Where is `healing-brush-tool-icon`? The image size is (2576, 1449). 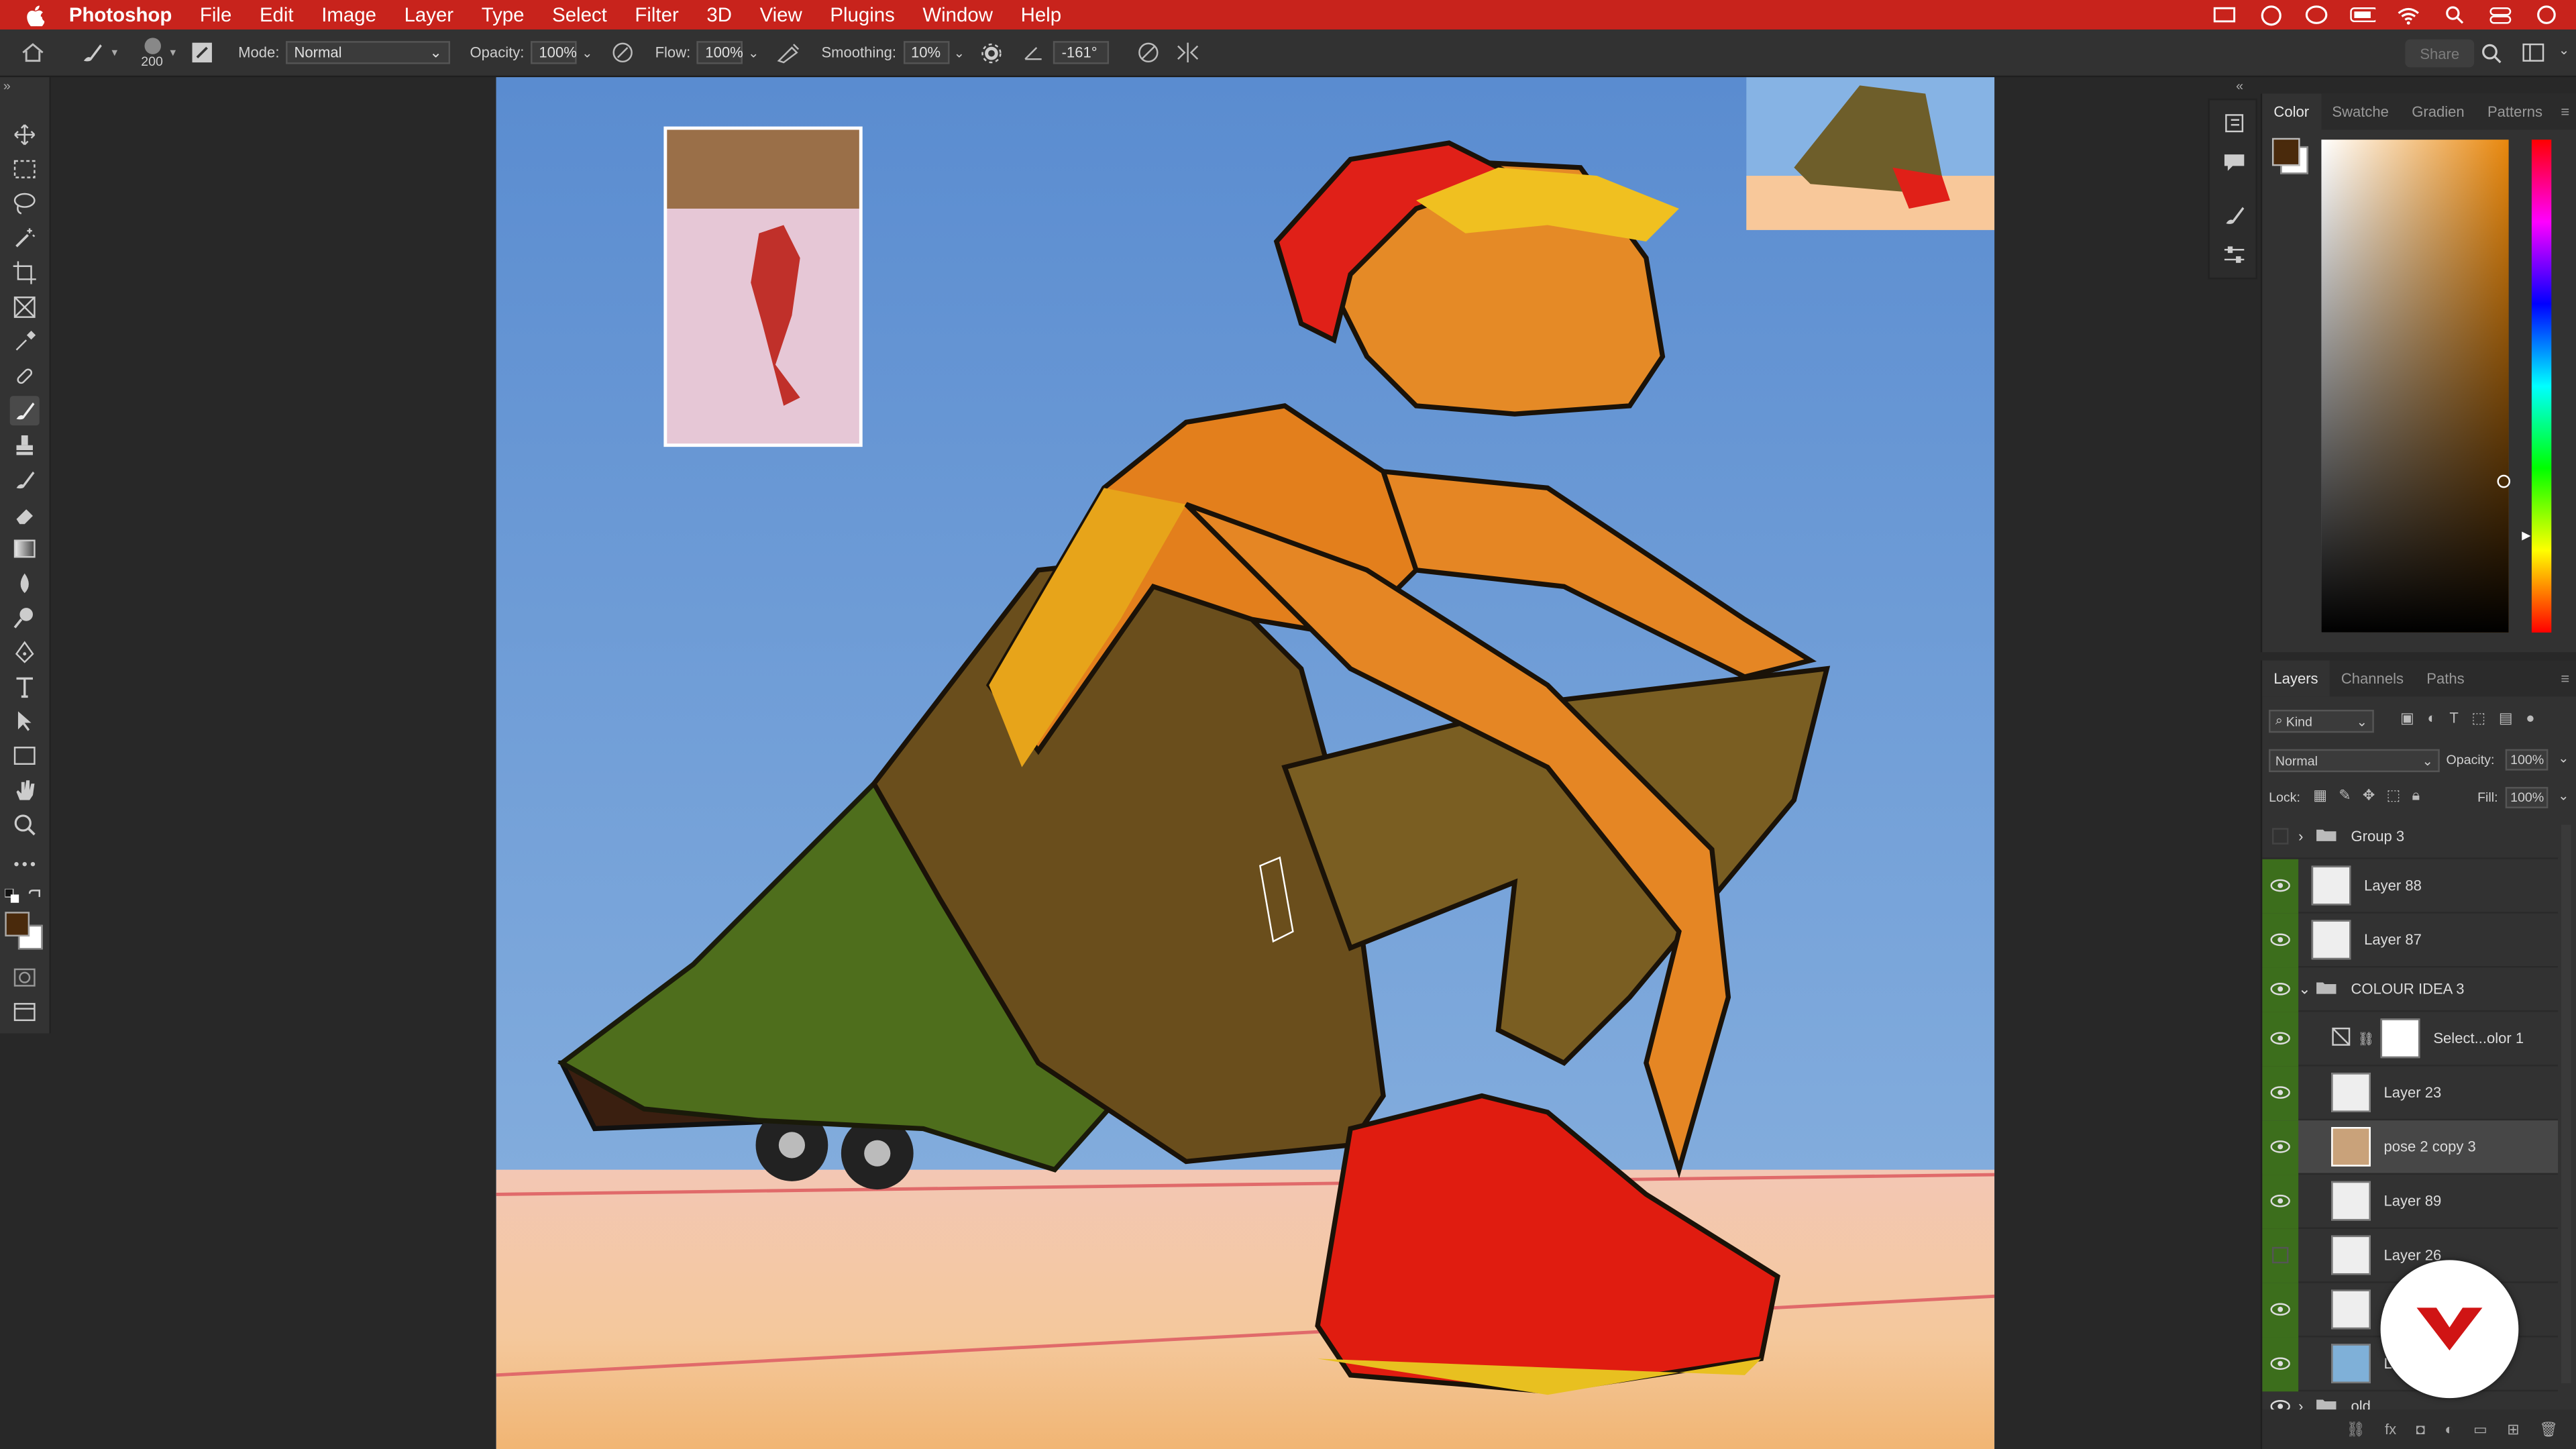
healing-brush-tool-icon is located at coordinates (25, 376).